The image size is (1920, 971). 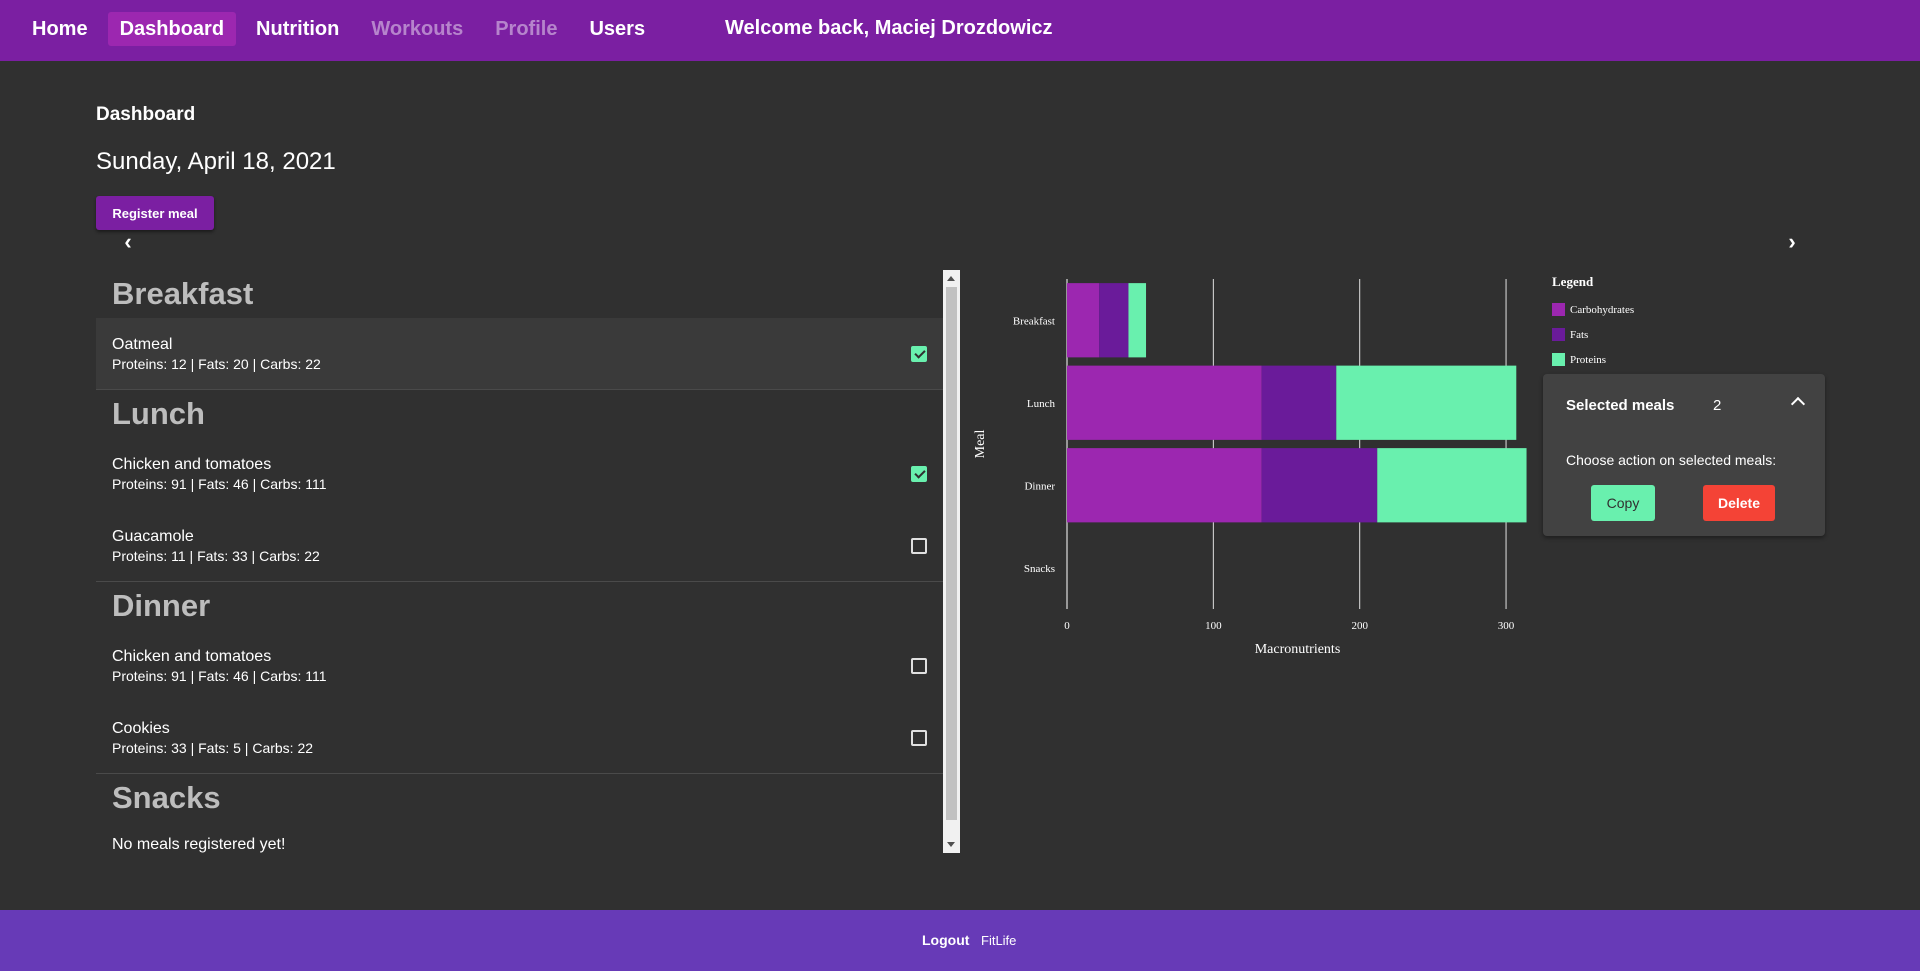 What do you see at coordinates (161, 605) in the screenshot?
I see `section-title-dinner: Dinner` at bounding box center [161, 605].